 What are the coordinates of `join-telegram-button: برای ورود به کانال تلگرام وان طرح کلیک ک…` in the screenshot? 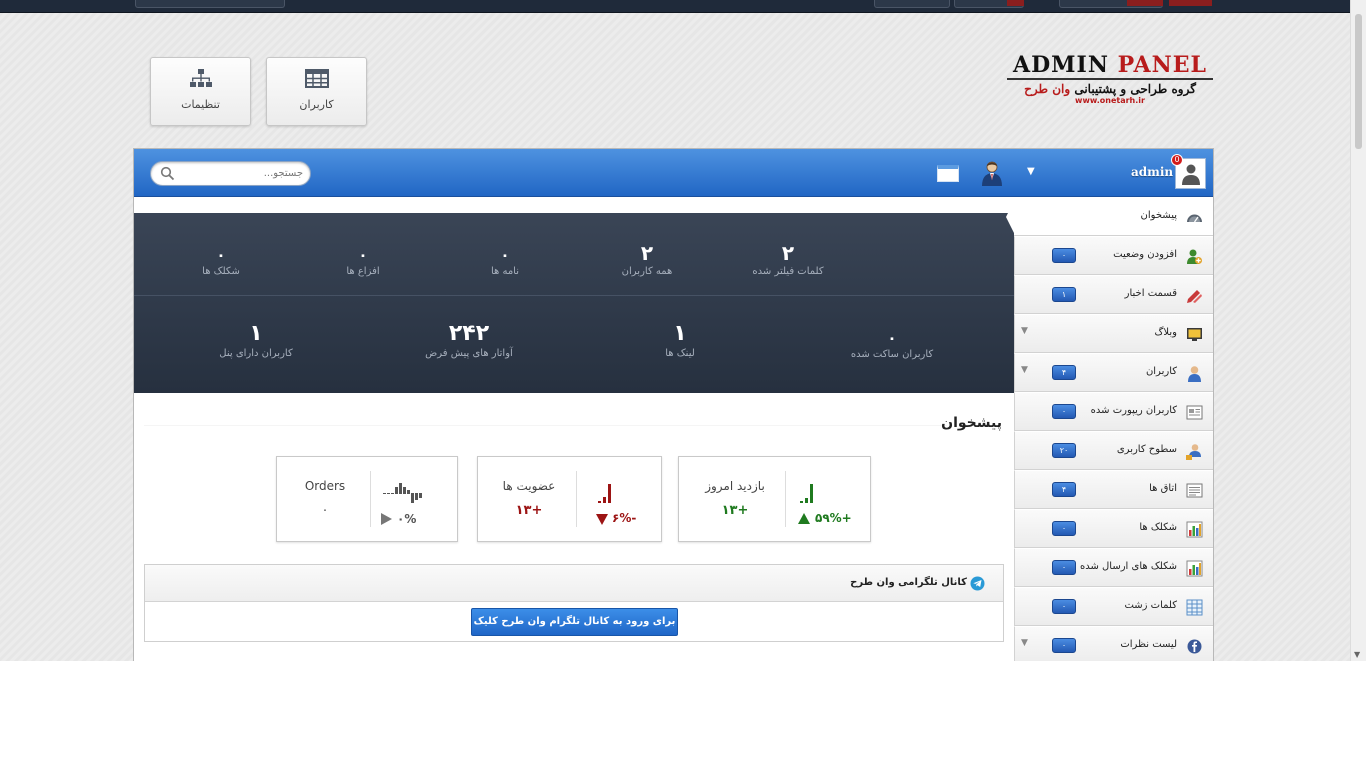 It's located at (574, 630).